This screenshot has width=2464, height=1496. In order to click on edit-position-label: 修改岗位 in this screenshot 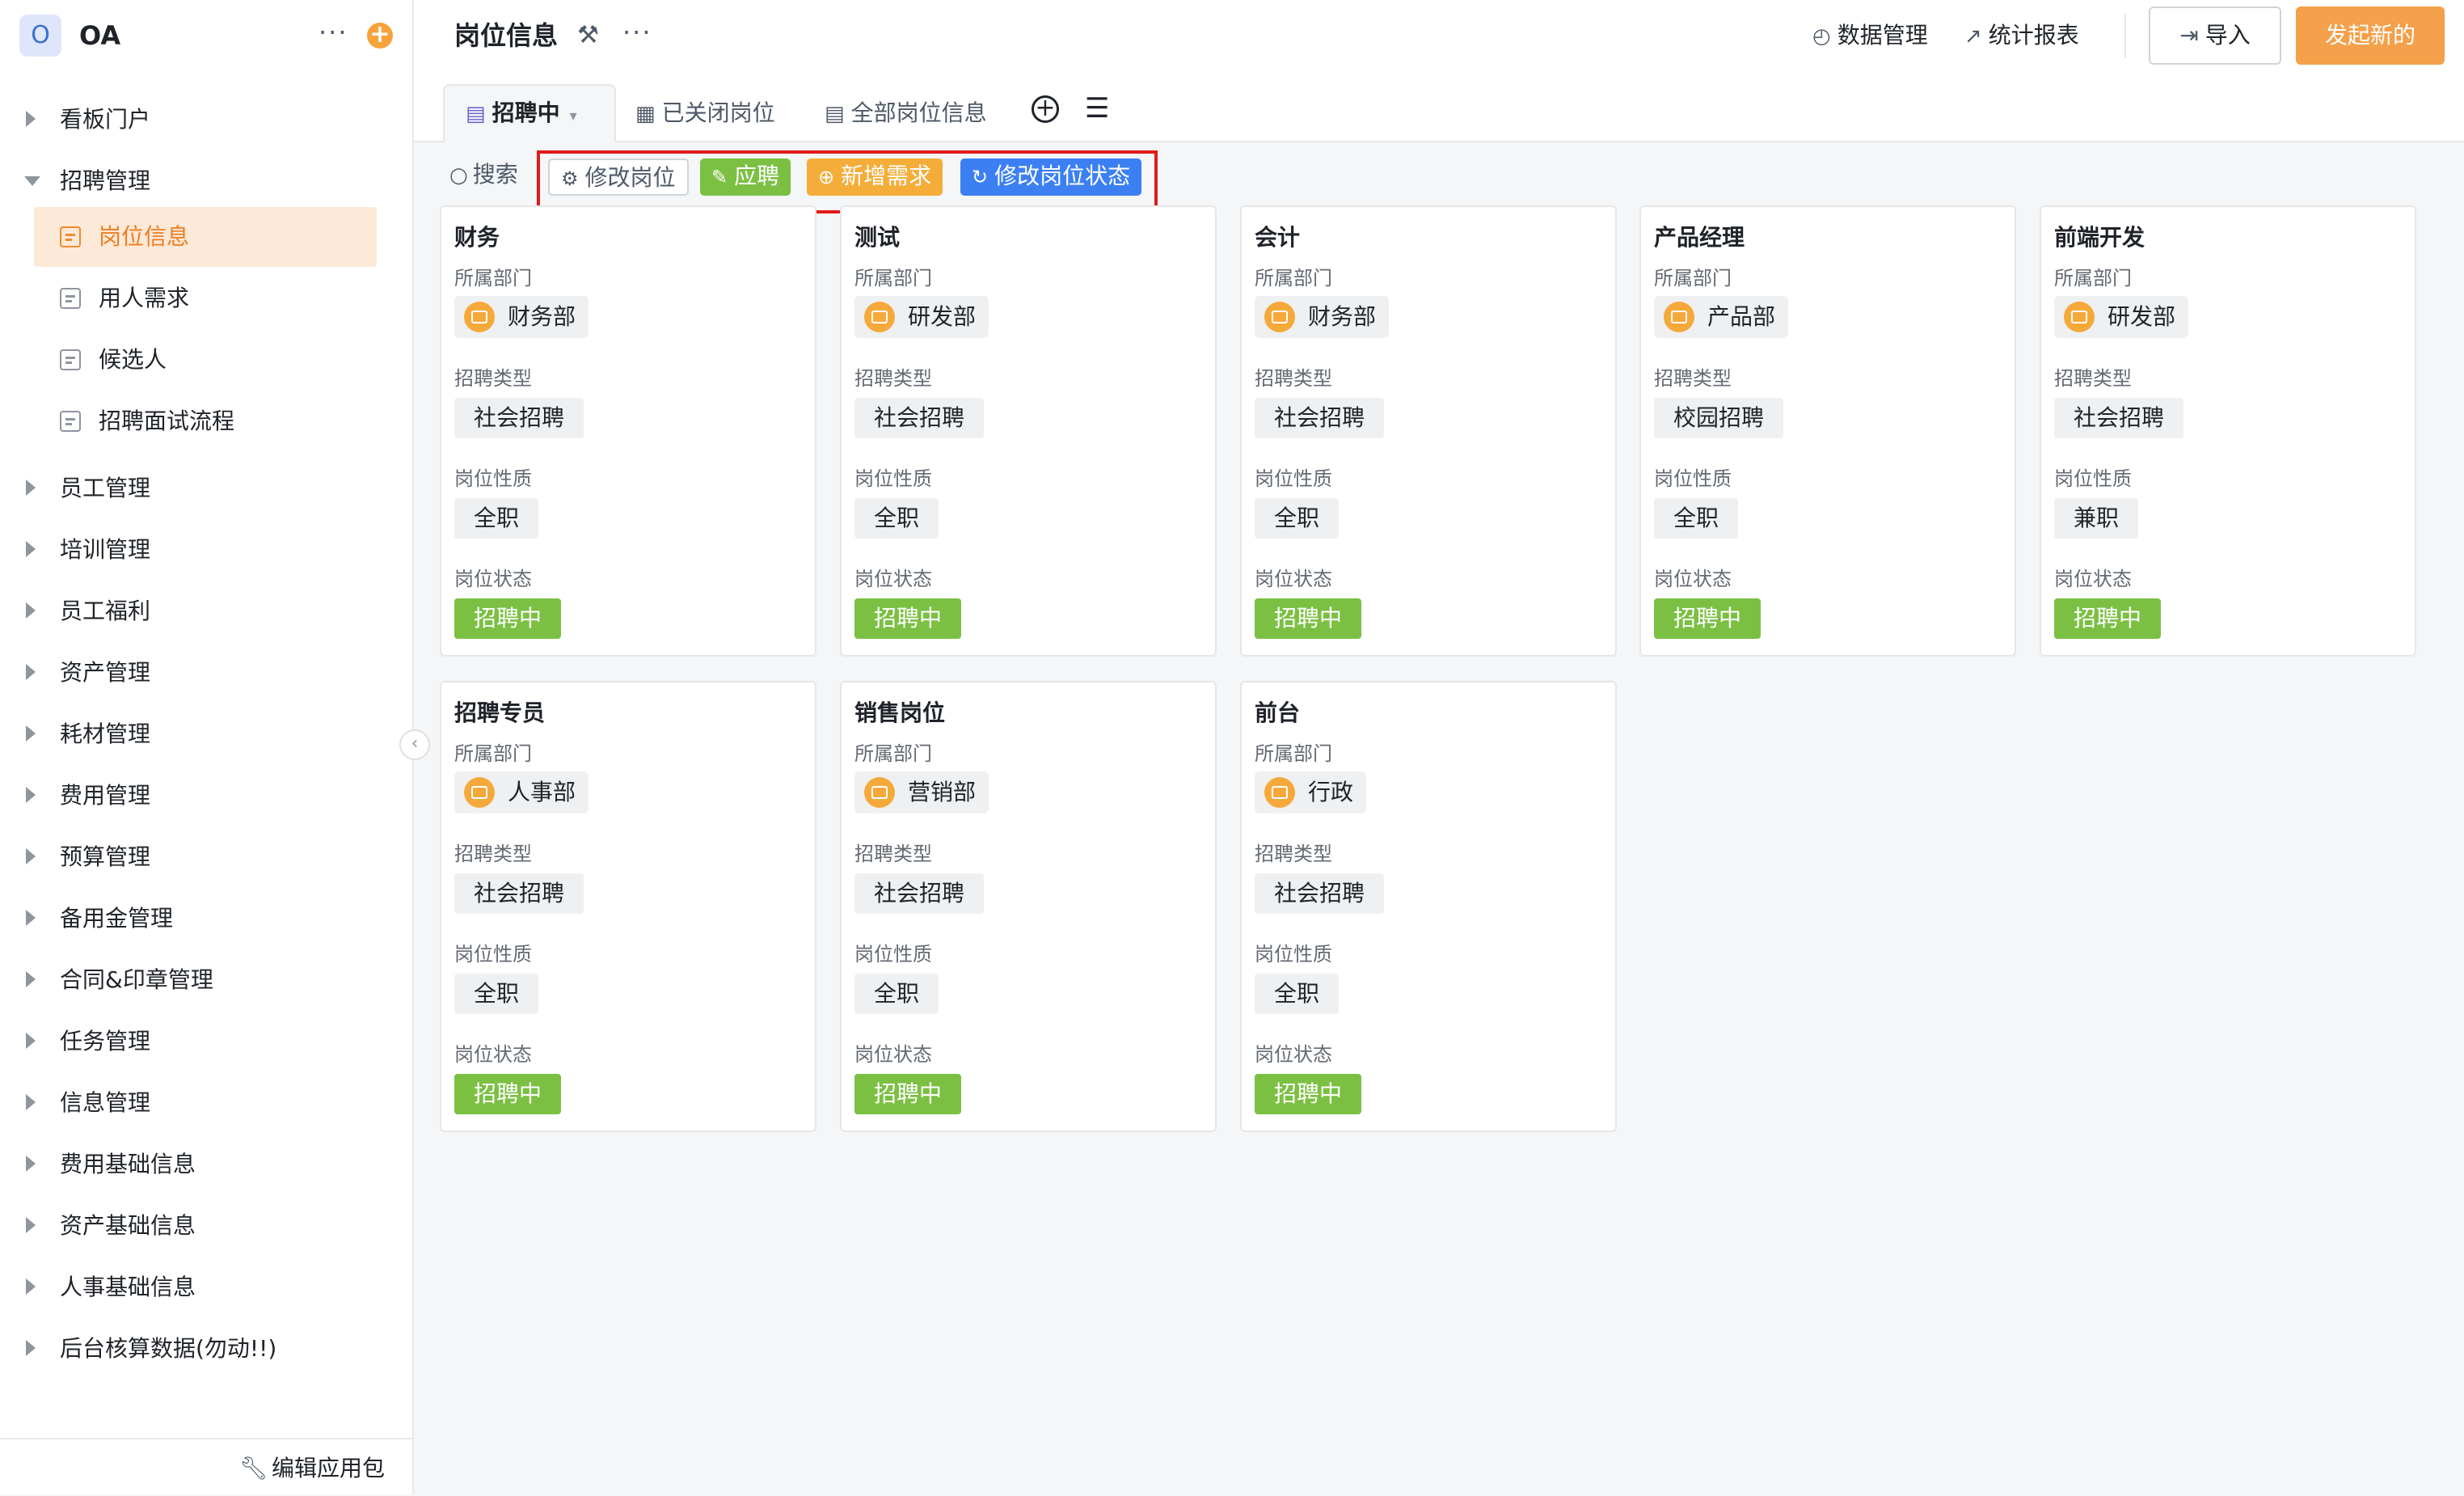, I will do `click(630, 177)`.